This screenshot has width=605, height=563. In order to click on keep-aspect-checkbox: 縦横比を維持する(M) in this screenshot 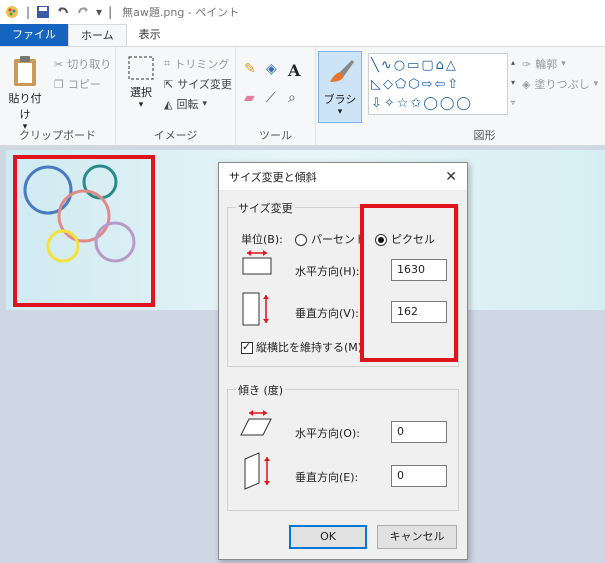, I will do `click(301, 347)`.